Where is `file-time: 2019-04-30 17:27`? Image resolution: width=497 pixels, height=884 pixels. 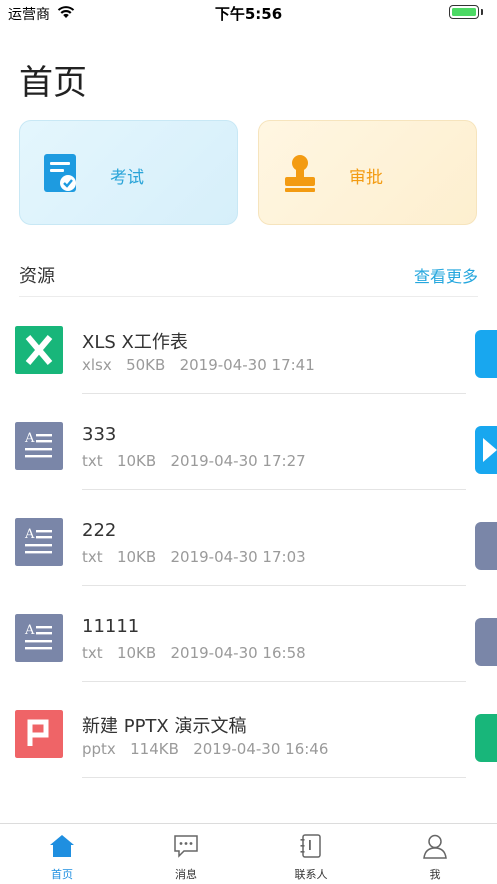
file-time: 2019-04-30 17:27 is located at coordinates (238, 461).